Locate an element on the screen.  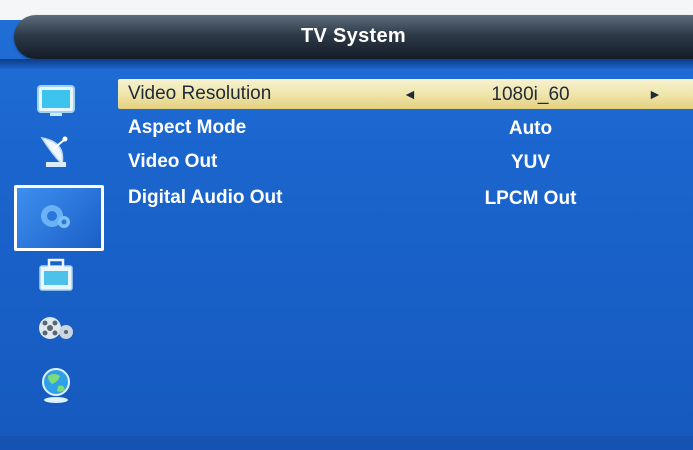
sidebar-menu is located at coordinates (59, 252).